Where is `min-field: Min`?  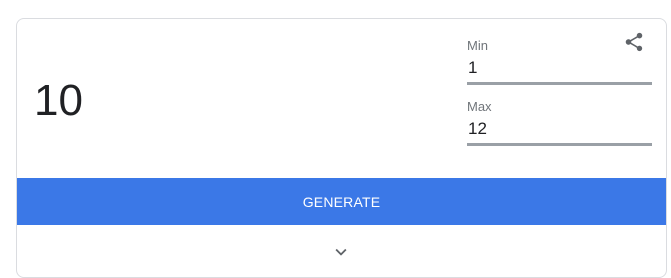
min-field: Min is located at coordinates (559, 61).